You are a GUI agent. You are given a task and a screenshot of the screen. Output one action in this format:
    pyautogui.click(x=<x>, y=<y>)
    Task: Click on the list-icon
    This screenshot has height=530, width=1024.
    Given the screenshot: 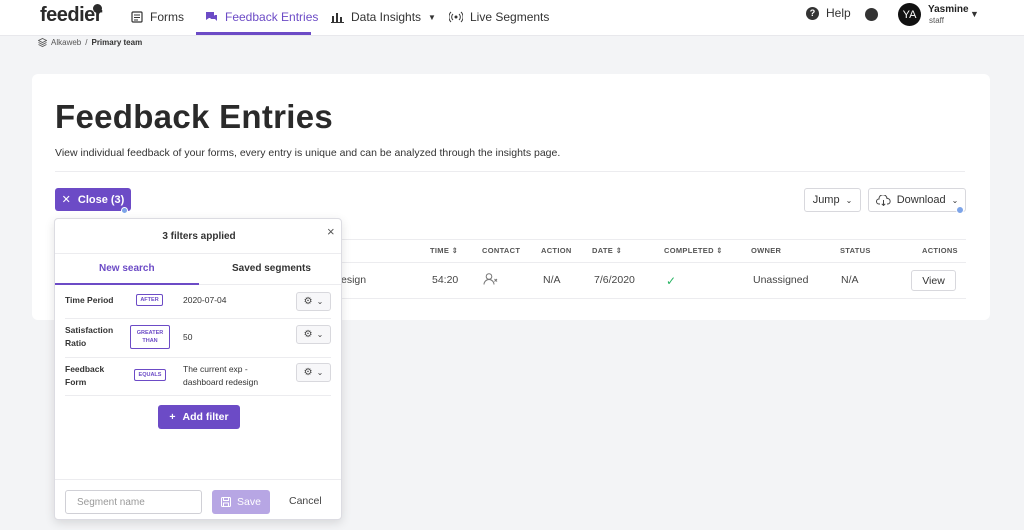 What is the action you would take?
    pyautogui.click(x=137, y=17)
    